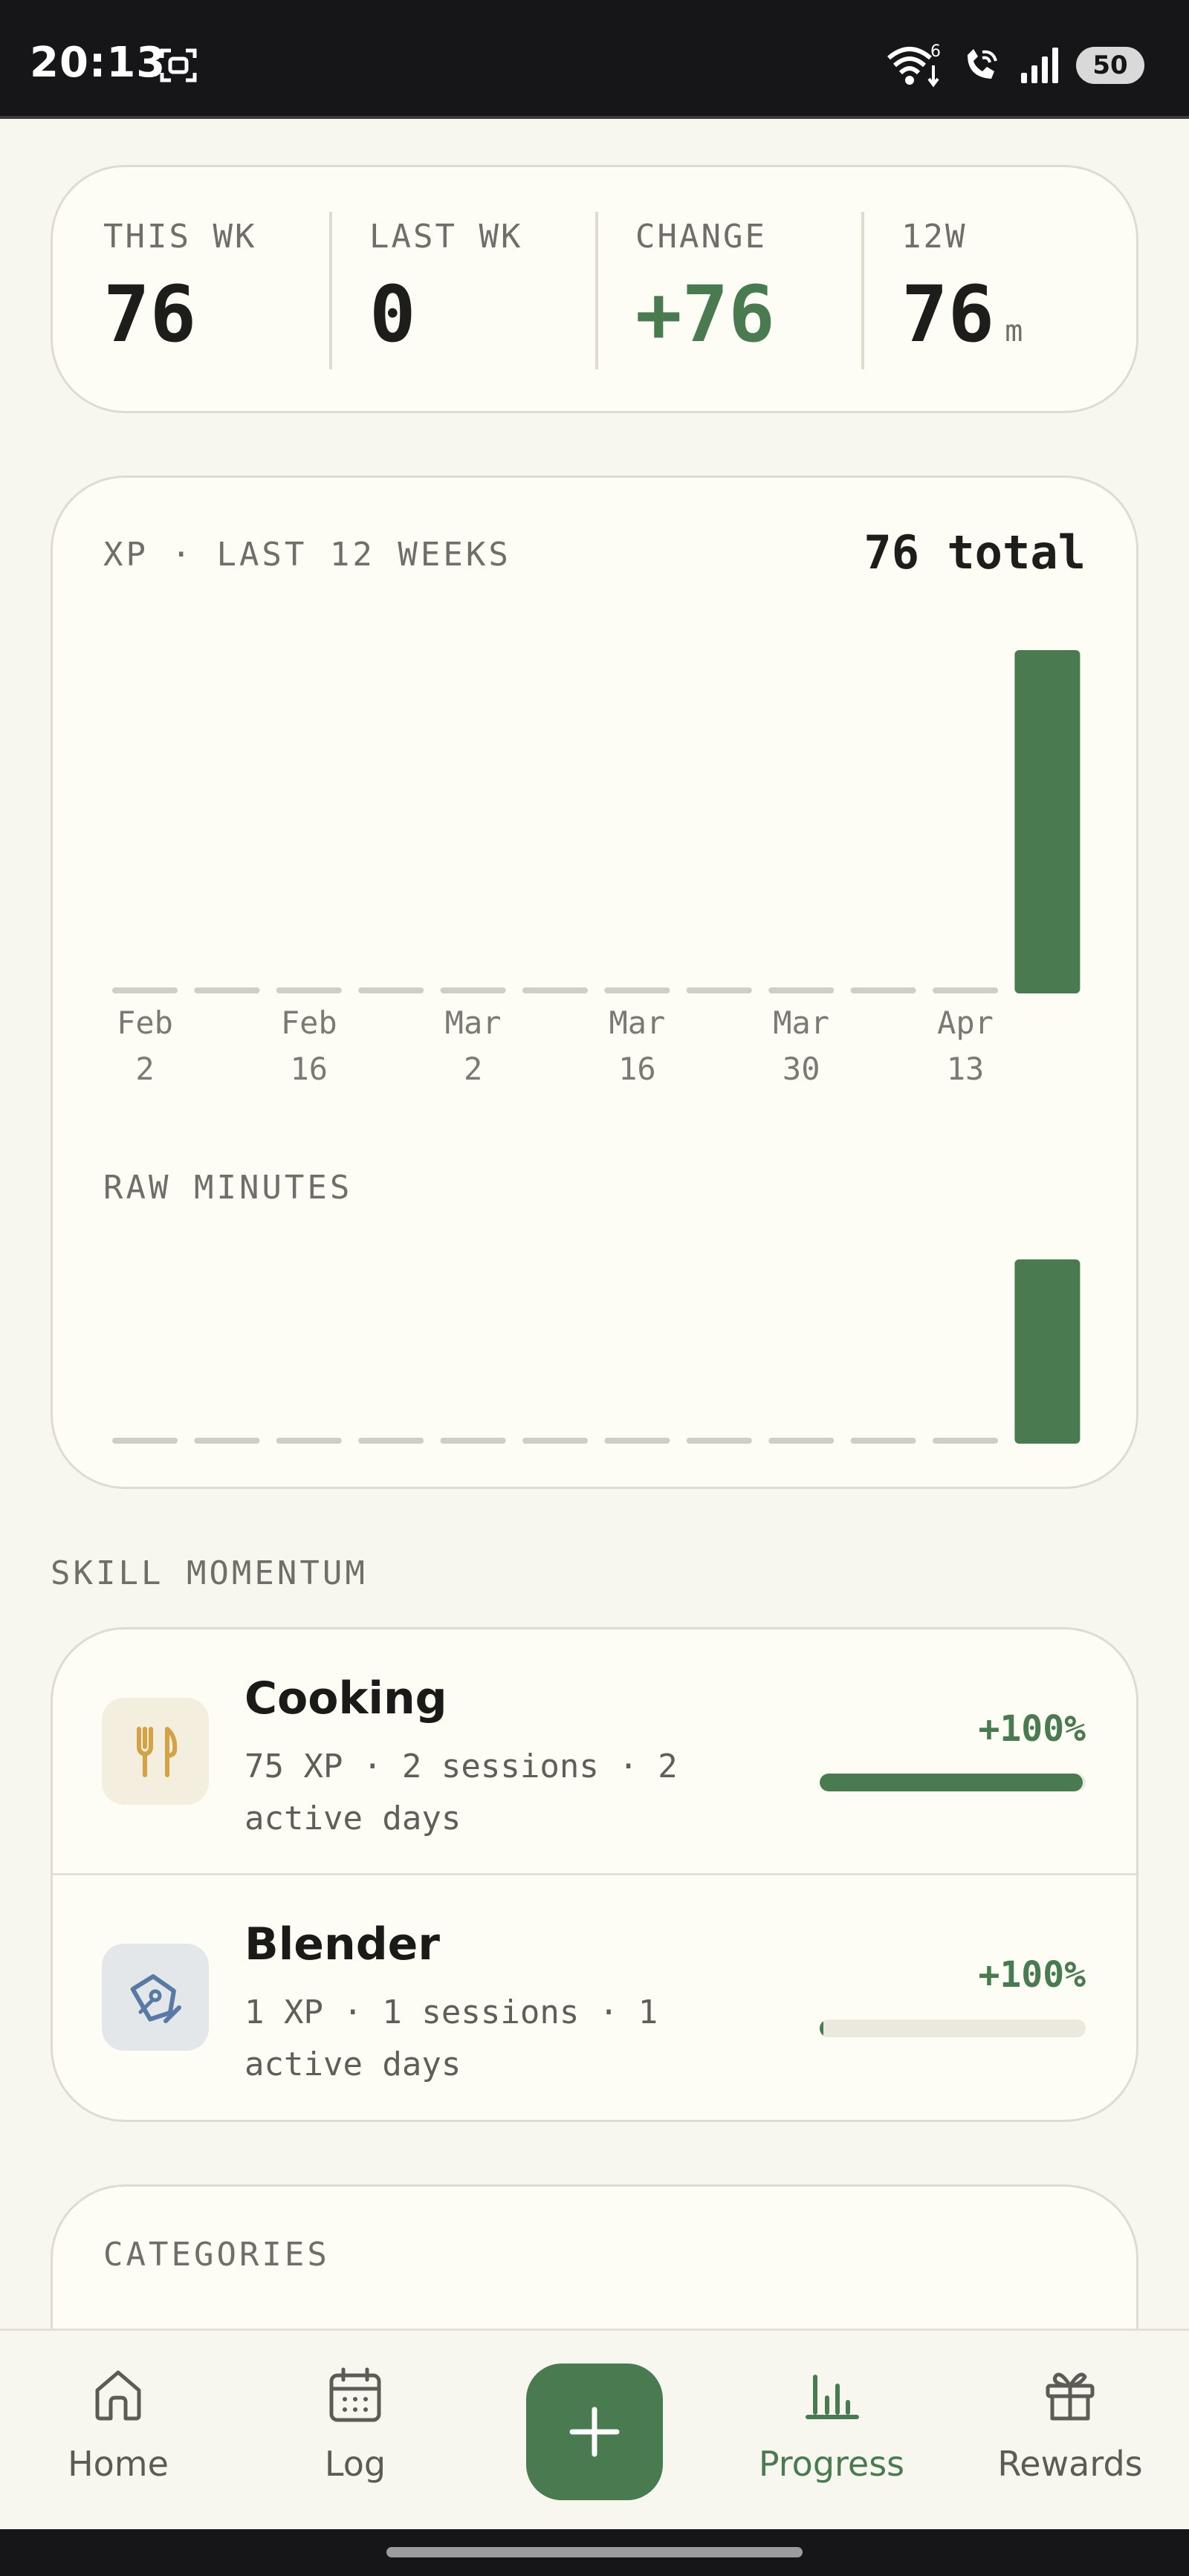 The image size is (1189, 2576). What do you see at coordinates (180, 237) in the screenshot?
I see `stat-label: THIS WK` at bounding box center [180, 237].